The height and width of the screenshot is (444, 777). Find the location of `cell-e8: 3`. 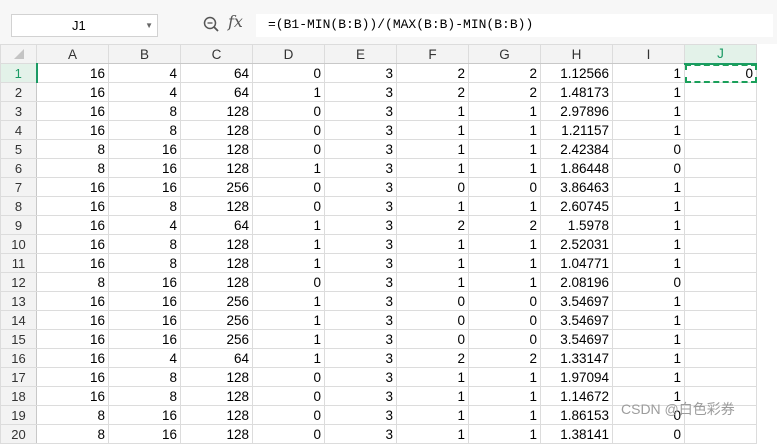

cell-e8: 3 is located at coordinates (360, 206).